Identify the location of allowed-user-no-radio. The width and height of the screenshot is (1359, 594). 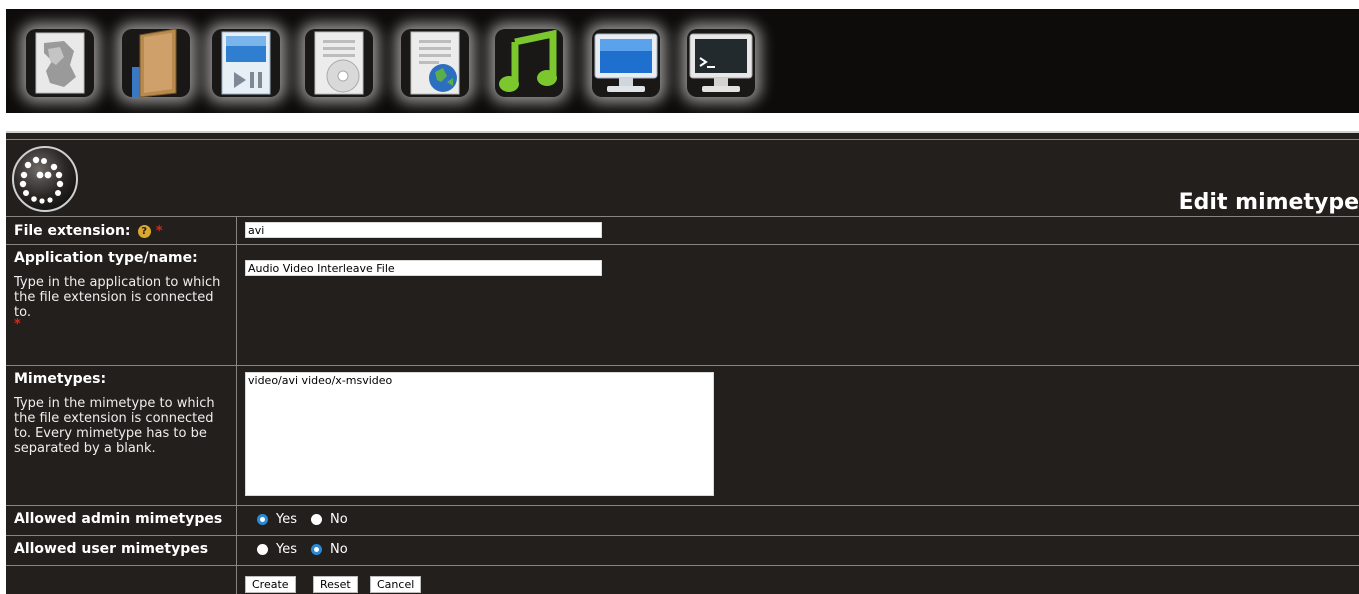
(316, 549).